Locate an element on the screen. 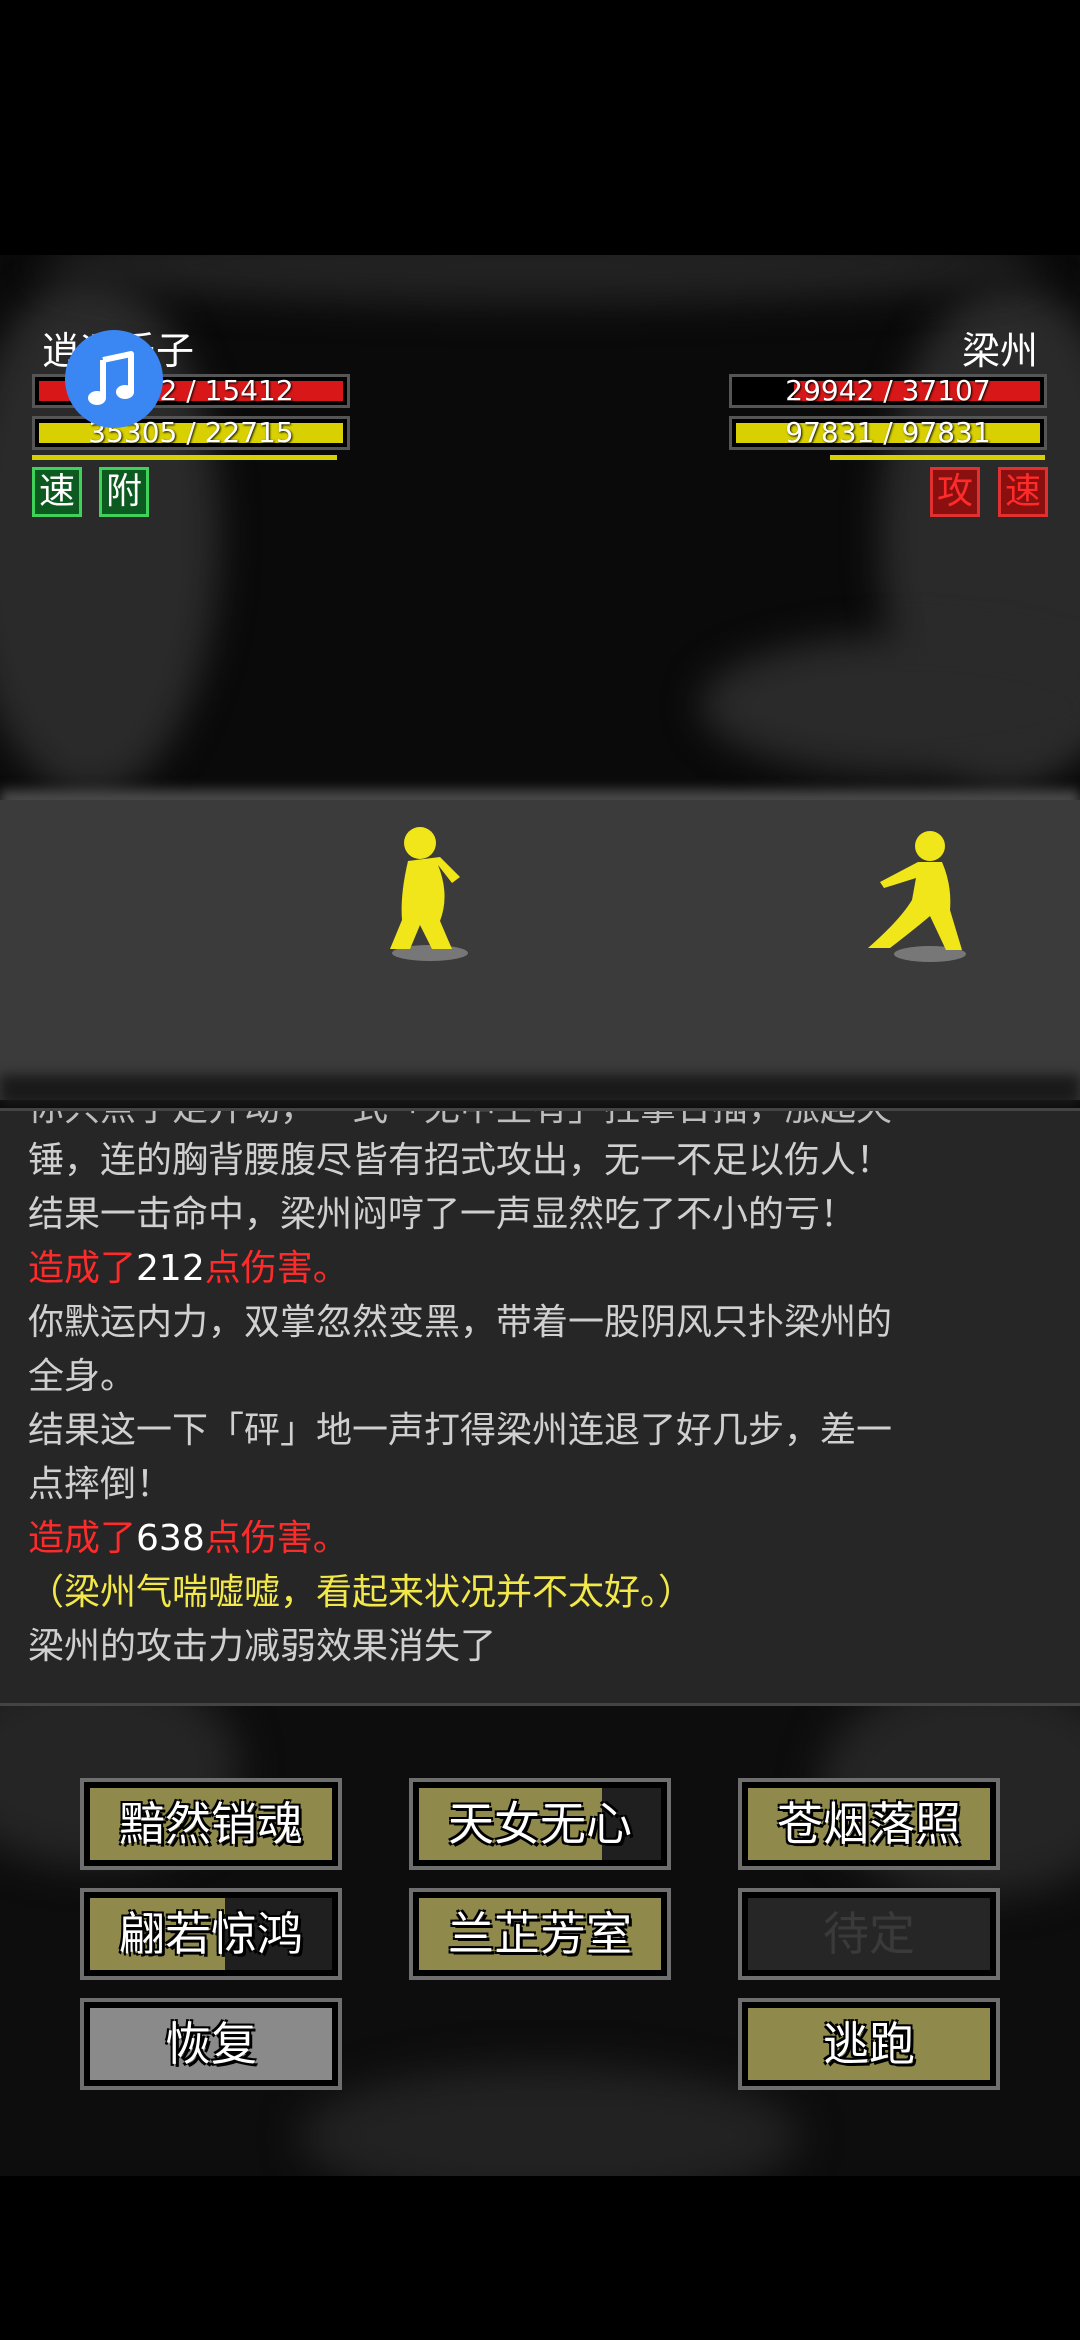  skill-label: 苍烟落照 is located at coordinates (869, 1824).